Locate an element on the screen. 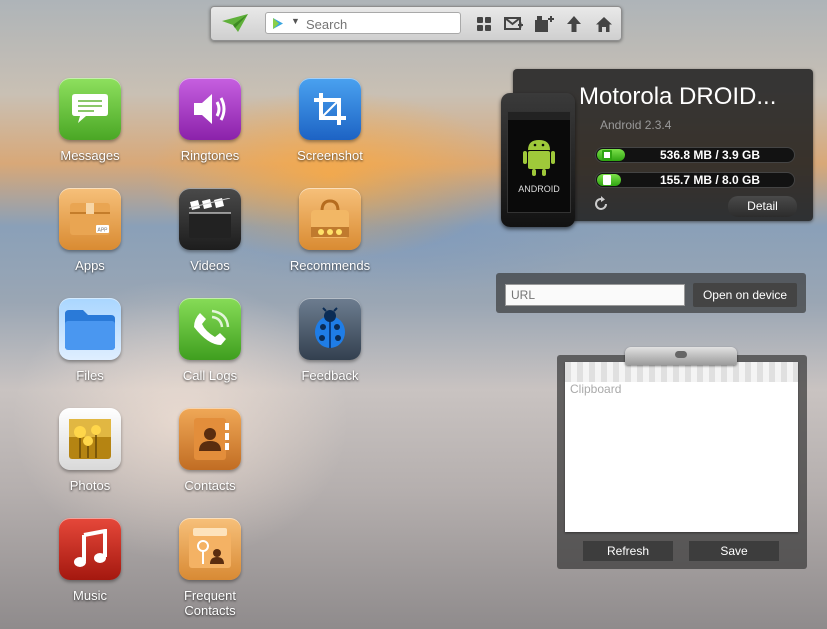 Image resolution: width=827 pixels, height=629 pixels. app-videos: Videos is located at coordinates (210, 230).